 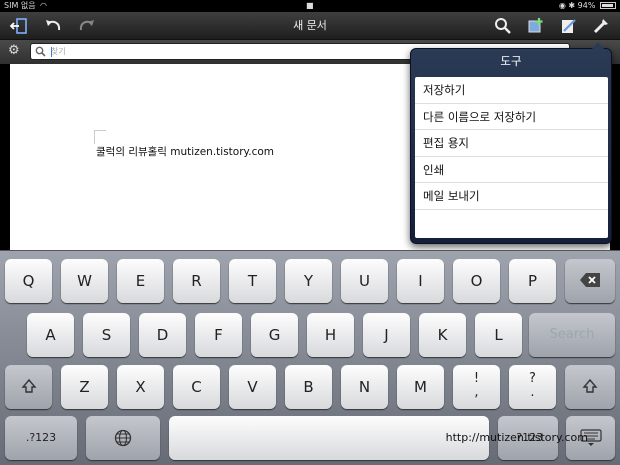 I want to click on menu-item-page-setup: 편집 용지, so click(x=511, y=143).